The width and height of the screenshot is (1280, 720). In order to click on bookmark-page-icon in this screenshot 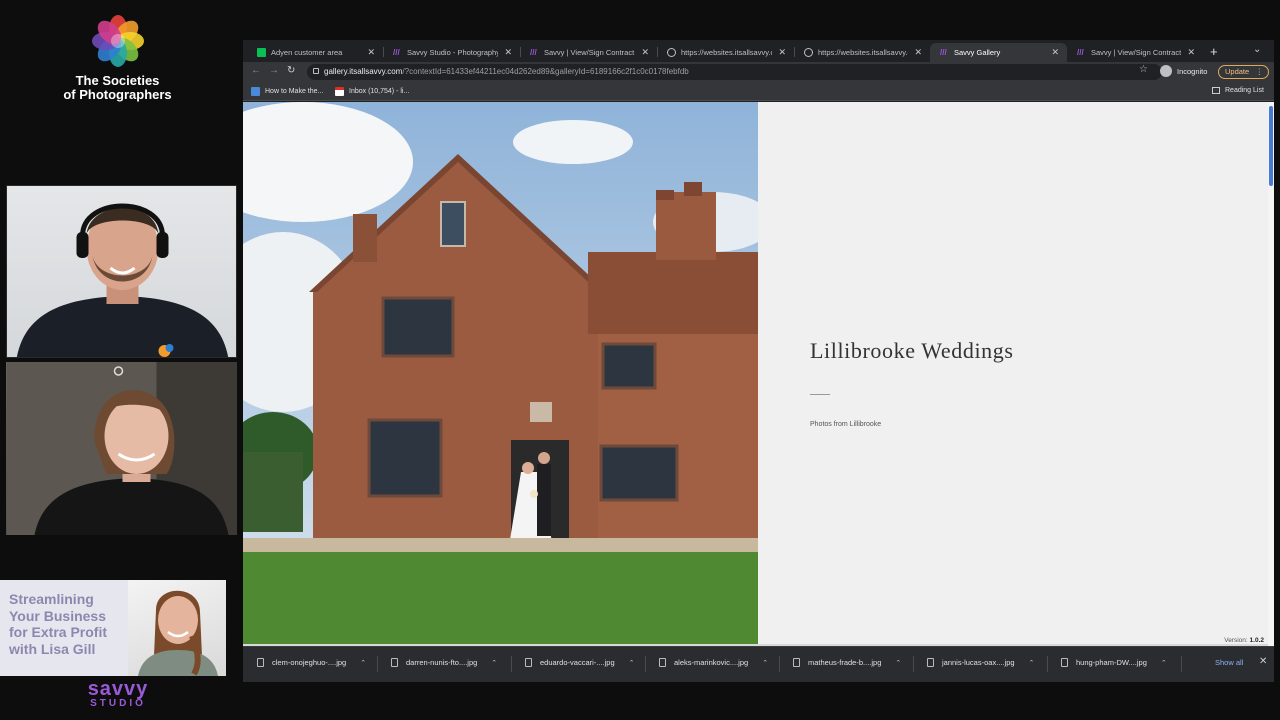, I will do `click(255, 91)`.